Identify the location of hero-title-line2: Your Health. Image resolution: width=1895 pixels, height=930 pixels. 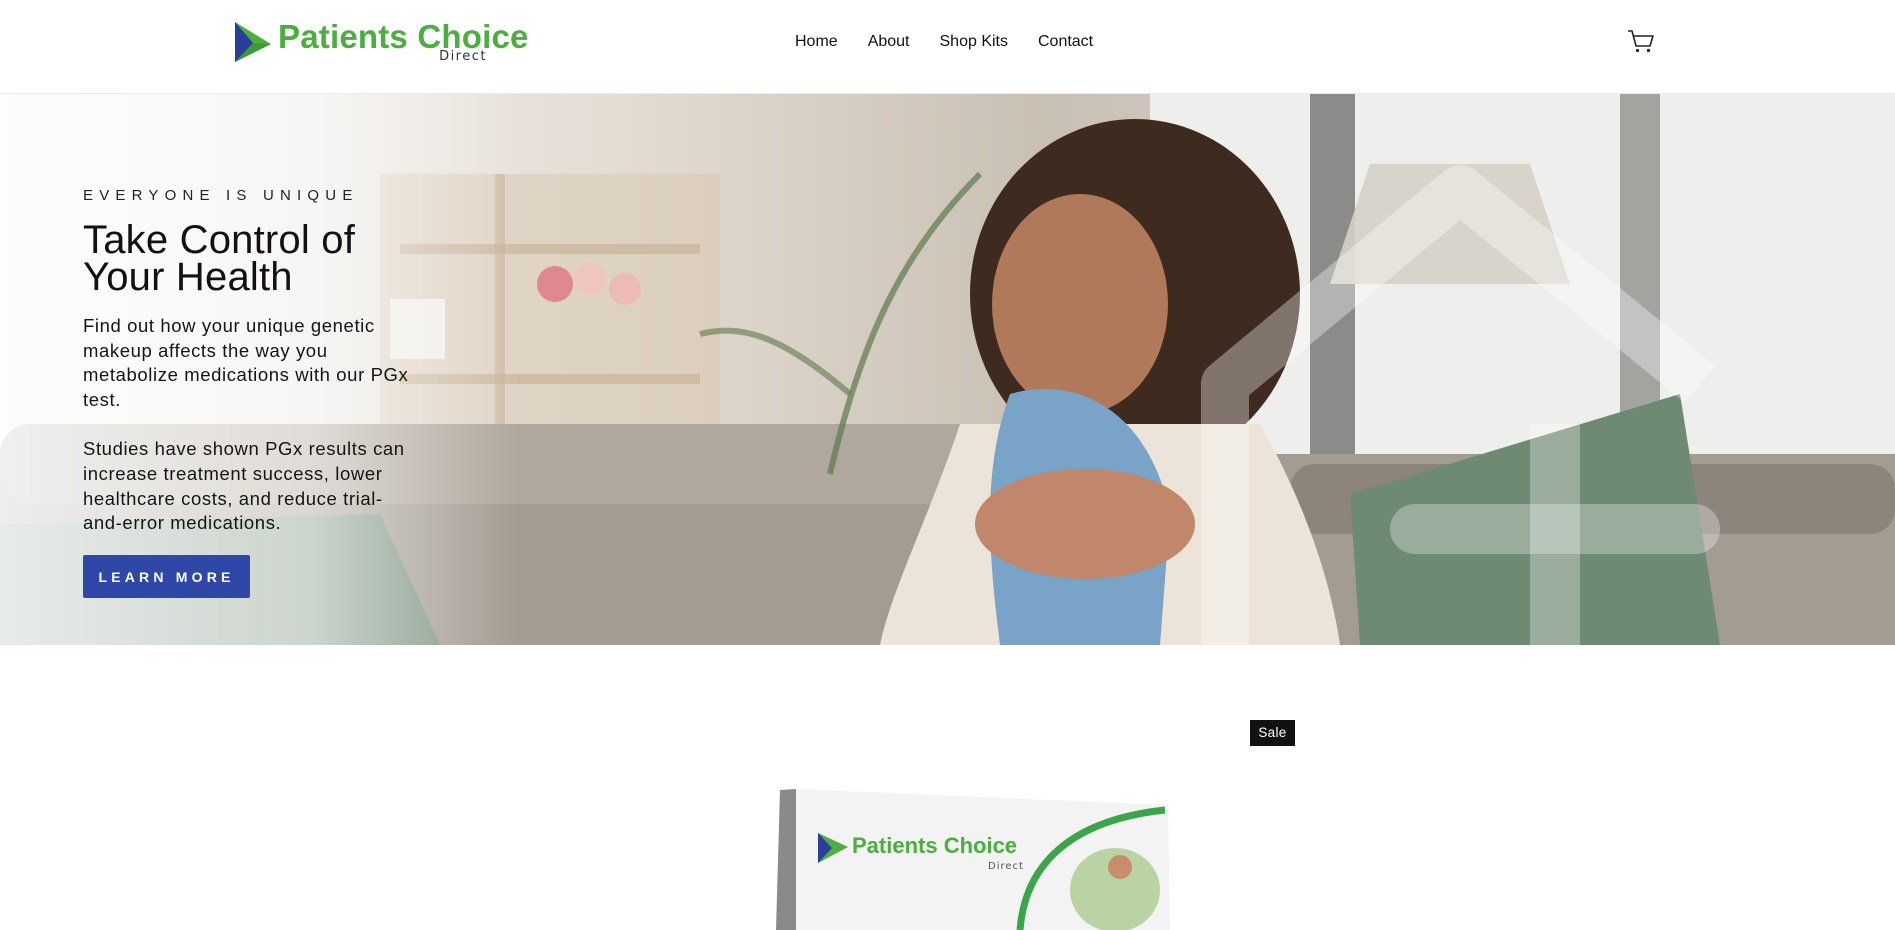
(188, 277).